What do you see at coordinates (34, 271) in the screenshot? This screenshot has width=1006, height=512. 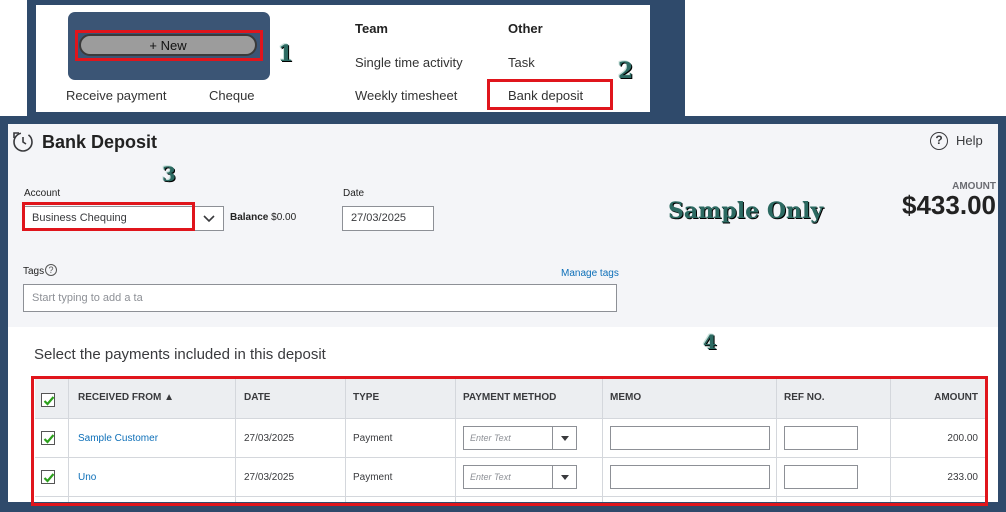 I see `tags-label: Tags` at bounding box center [34, 271].